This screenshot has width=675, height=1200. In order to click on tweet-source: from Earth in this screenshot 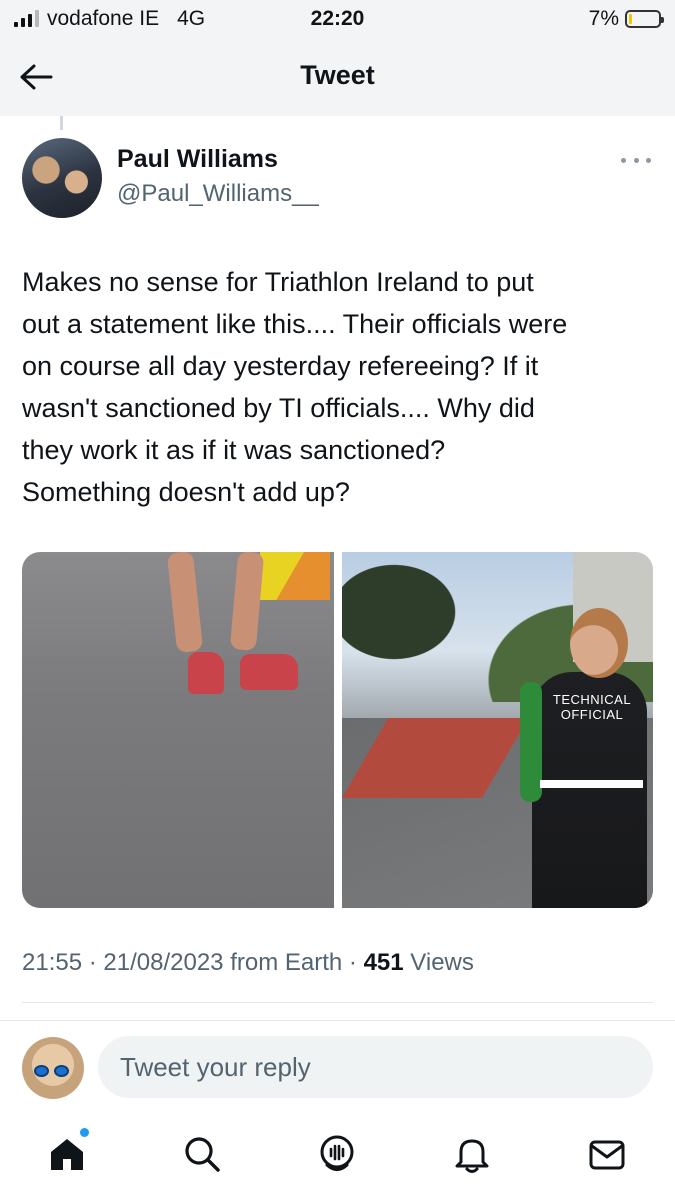, I will do `click(286, 962)`.